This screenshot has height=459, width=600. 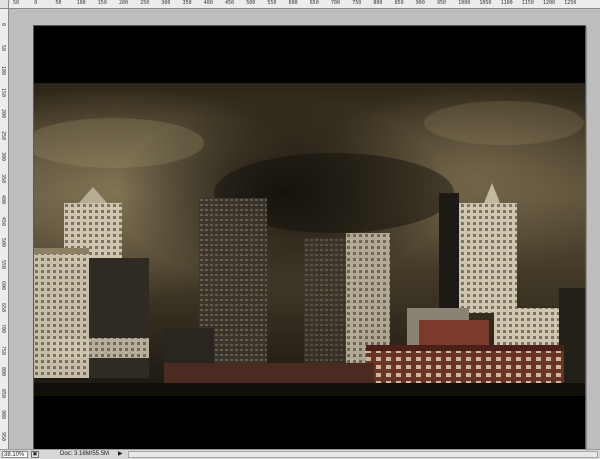 What do you see at coordinates (15, 454) in the screenshot?
I see `zoom-level-field: 38.10%` at bounding box center [15, 454].